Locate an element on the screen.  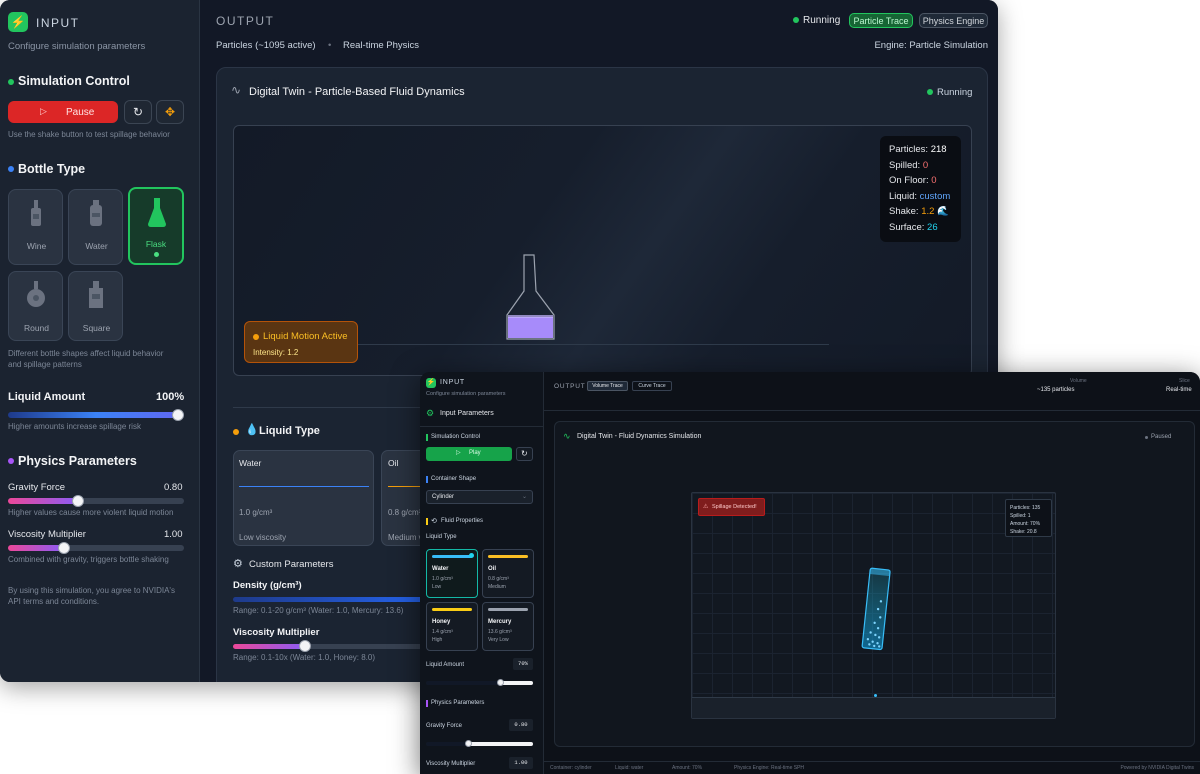
shake-button: ✥ is located at coordinates (170, 112).